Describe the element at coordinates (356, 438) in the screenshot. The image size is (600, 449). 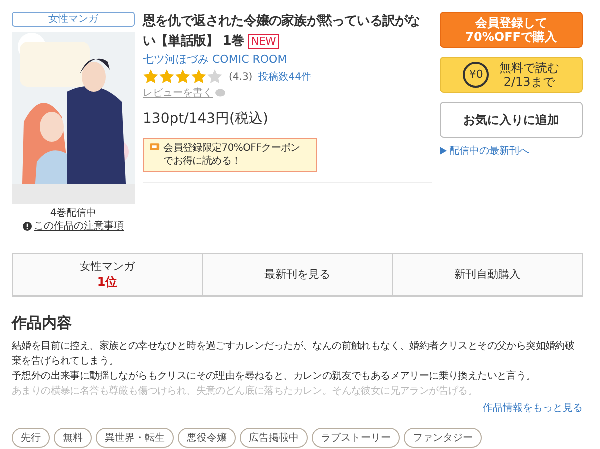
I see `tag-chip: ラブストーリー` at that location.